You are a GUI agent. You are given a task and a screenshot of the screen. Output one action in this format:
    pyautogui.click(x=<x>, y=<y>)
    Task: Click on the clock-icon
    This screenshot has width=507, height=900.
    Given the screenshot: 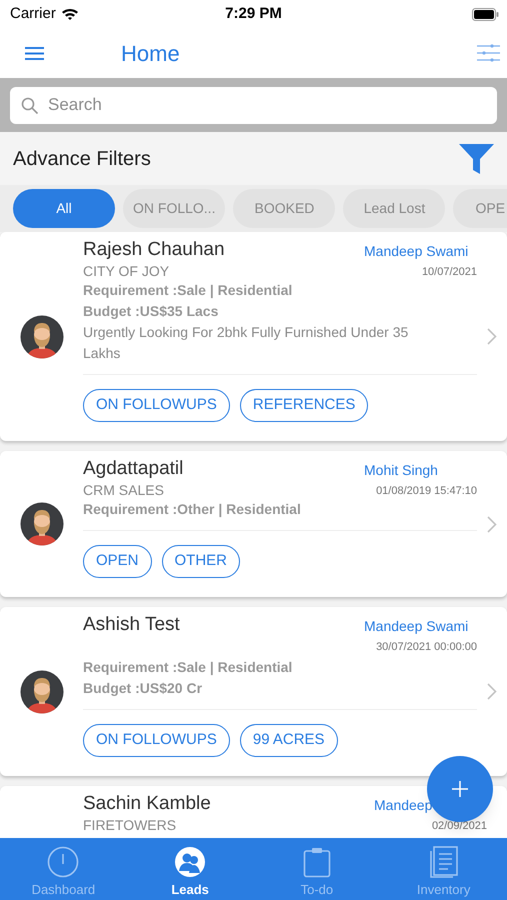 What is the action you would take?
    pyautogui.click(x=63, y=862)
    